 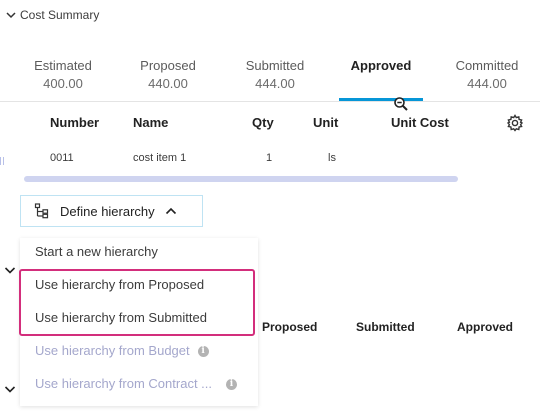 I want to click on cost-summary-header: Cost Summary, so click(x=52, y=15).